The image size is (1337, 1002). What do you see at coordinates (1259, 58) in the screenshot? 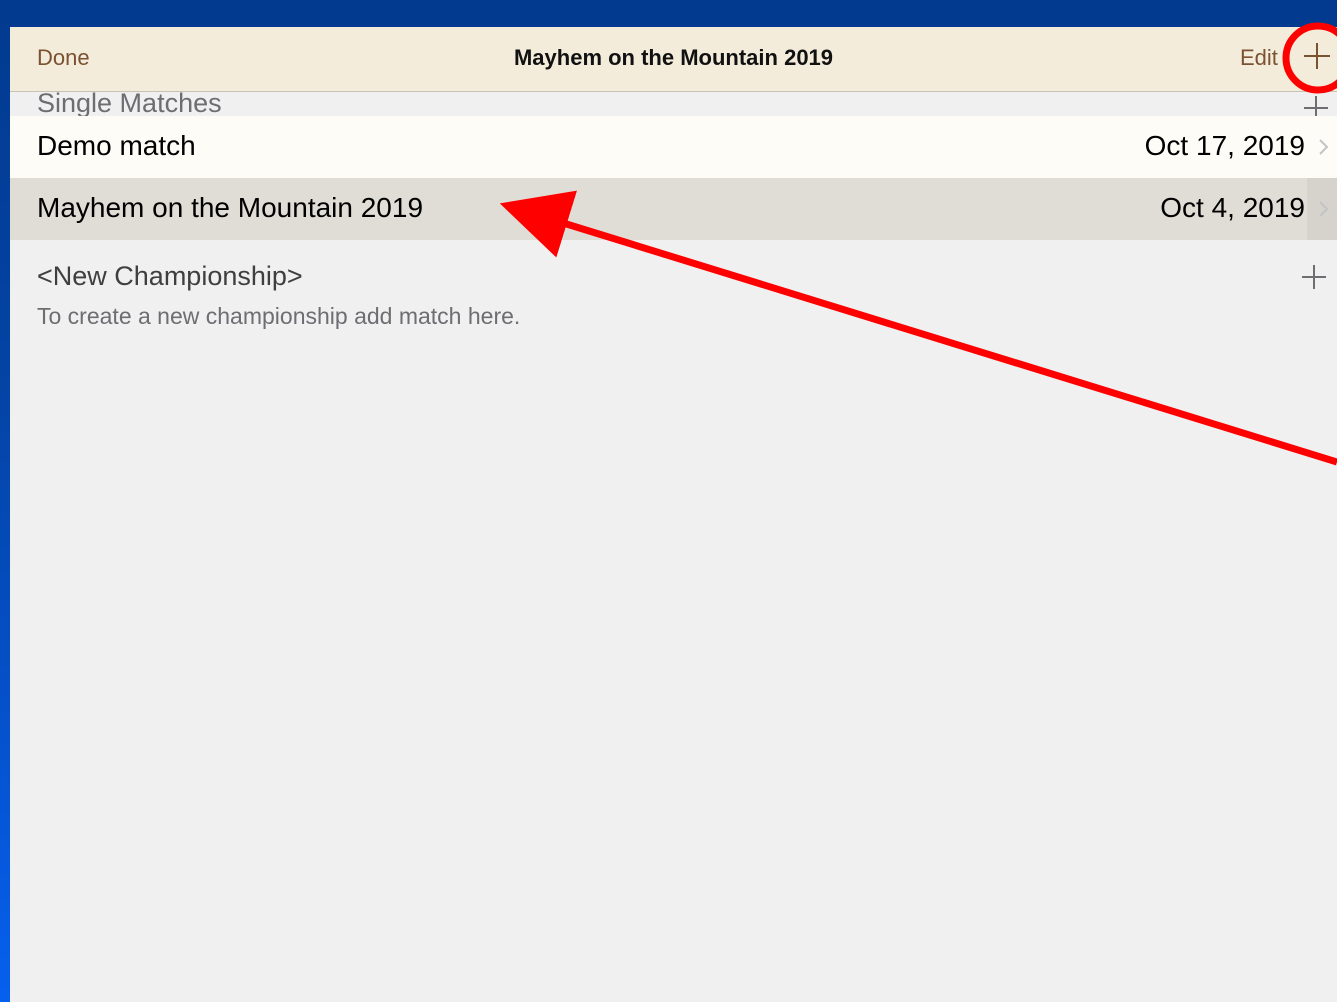
I see `edit-button: Edit` at bounding box center [1259, 58].